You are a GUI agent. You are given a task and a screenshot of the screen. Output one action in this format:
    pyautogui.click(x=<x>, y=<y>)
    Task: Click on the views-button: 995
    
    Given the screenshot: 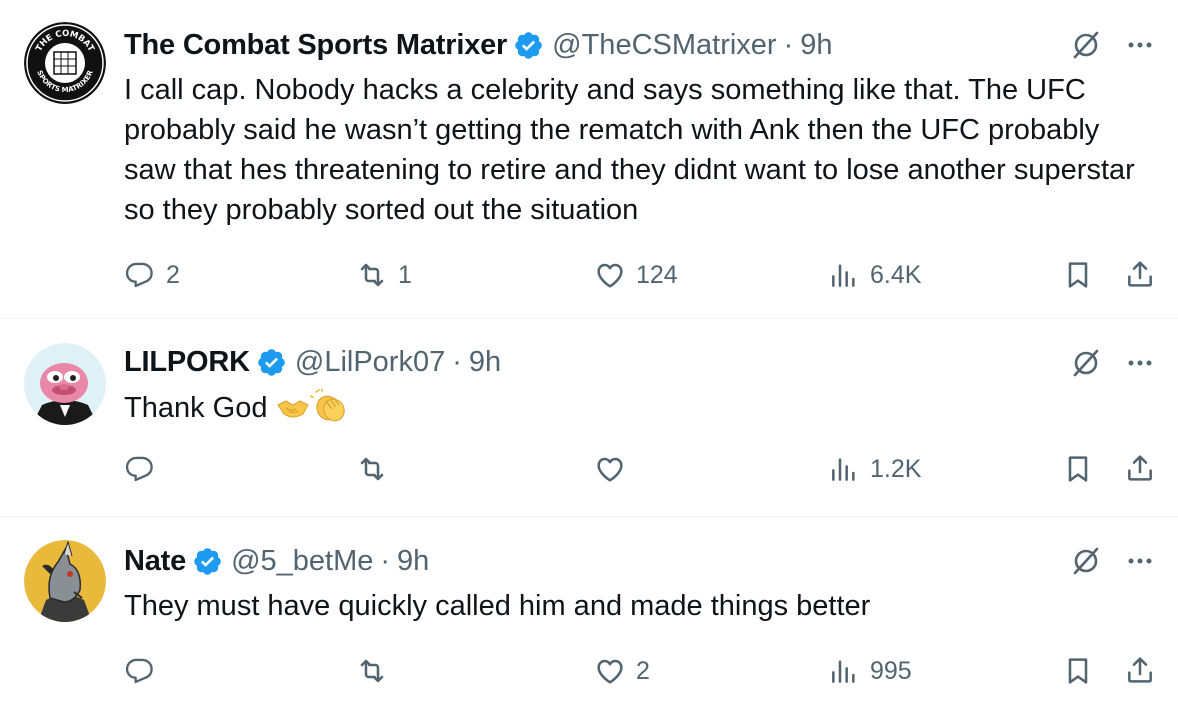 What is the action you would take?
    pyautogui.click(x=870, y=671)
    